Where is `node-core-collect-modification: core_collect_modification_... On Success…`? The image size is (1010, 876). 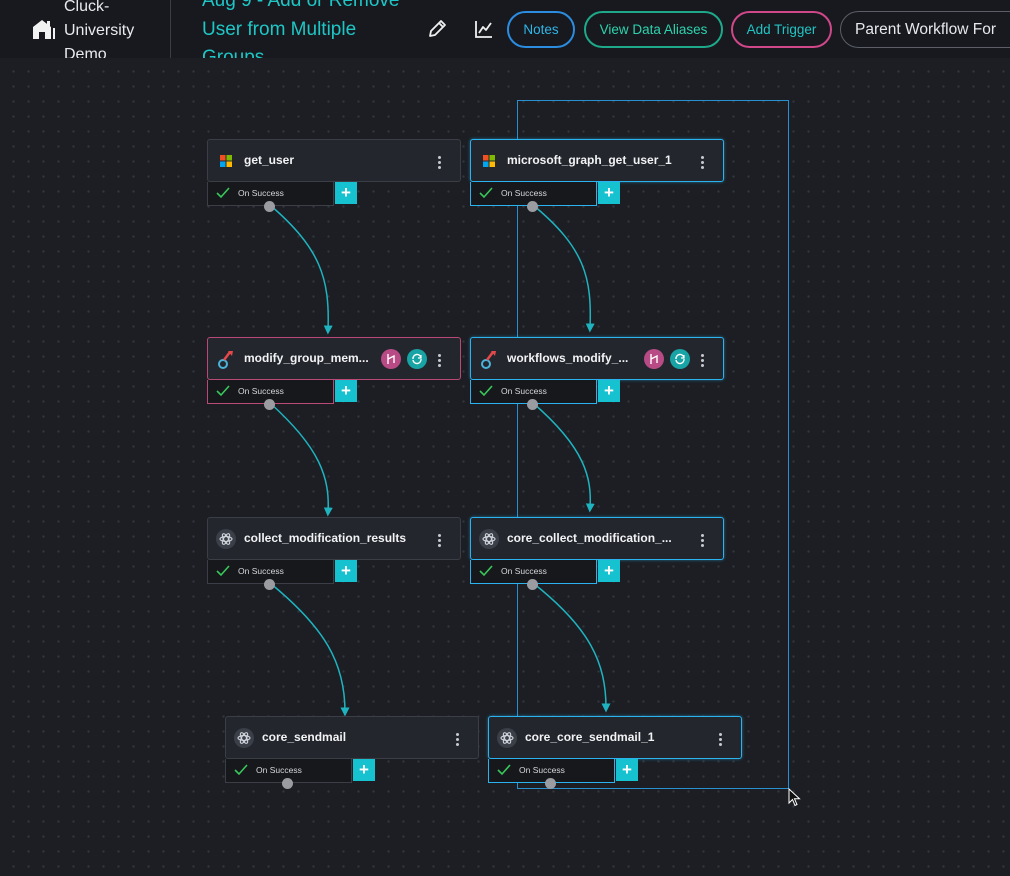 node-core-collect-modification: core_collect_modification_... On Success… is located at coordinates (597, 553).